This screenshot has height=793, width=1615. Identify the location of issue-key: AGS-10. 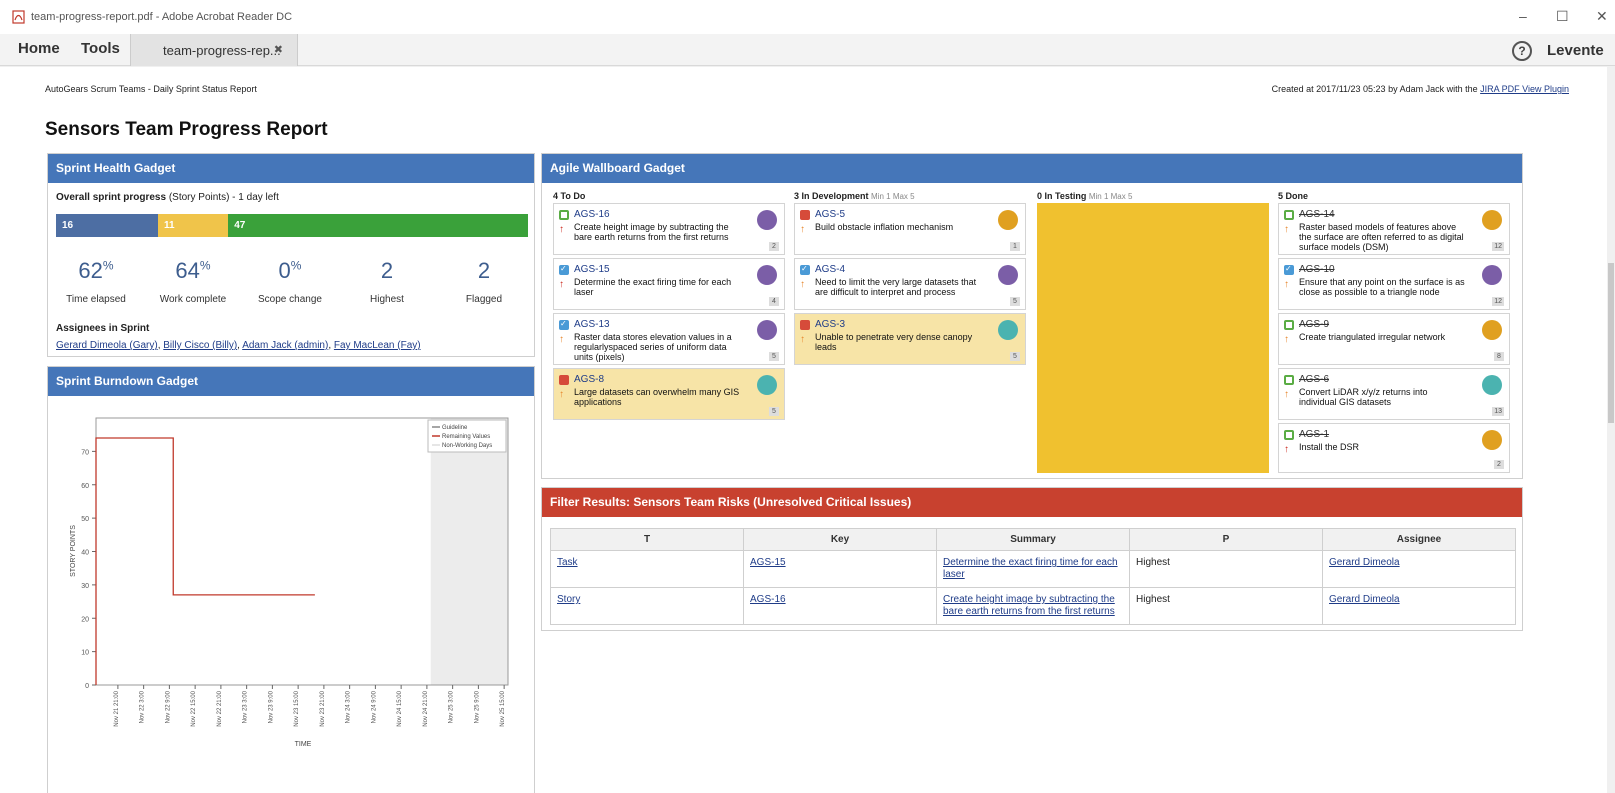
(1317, 269).